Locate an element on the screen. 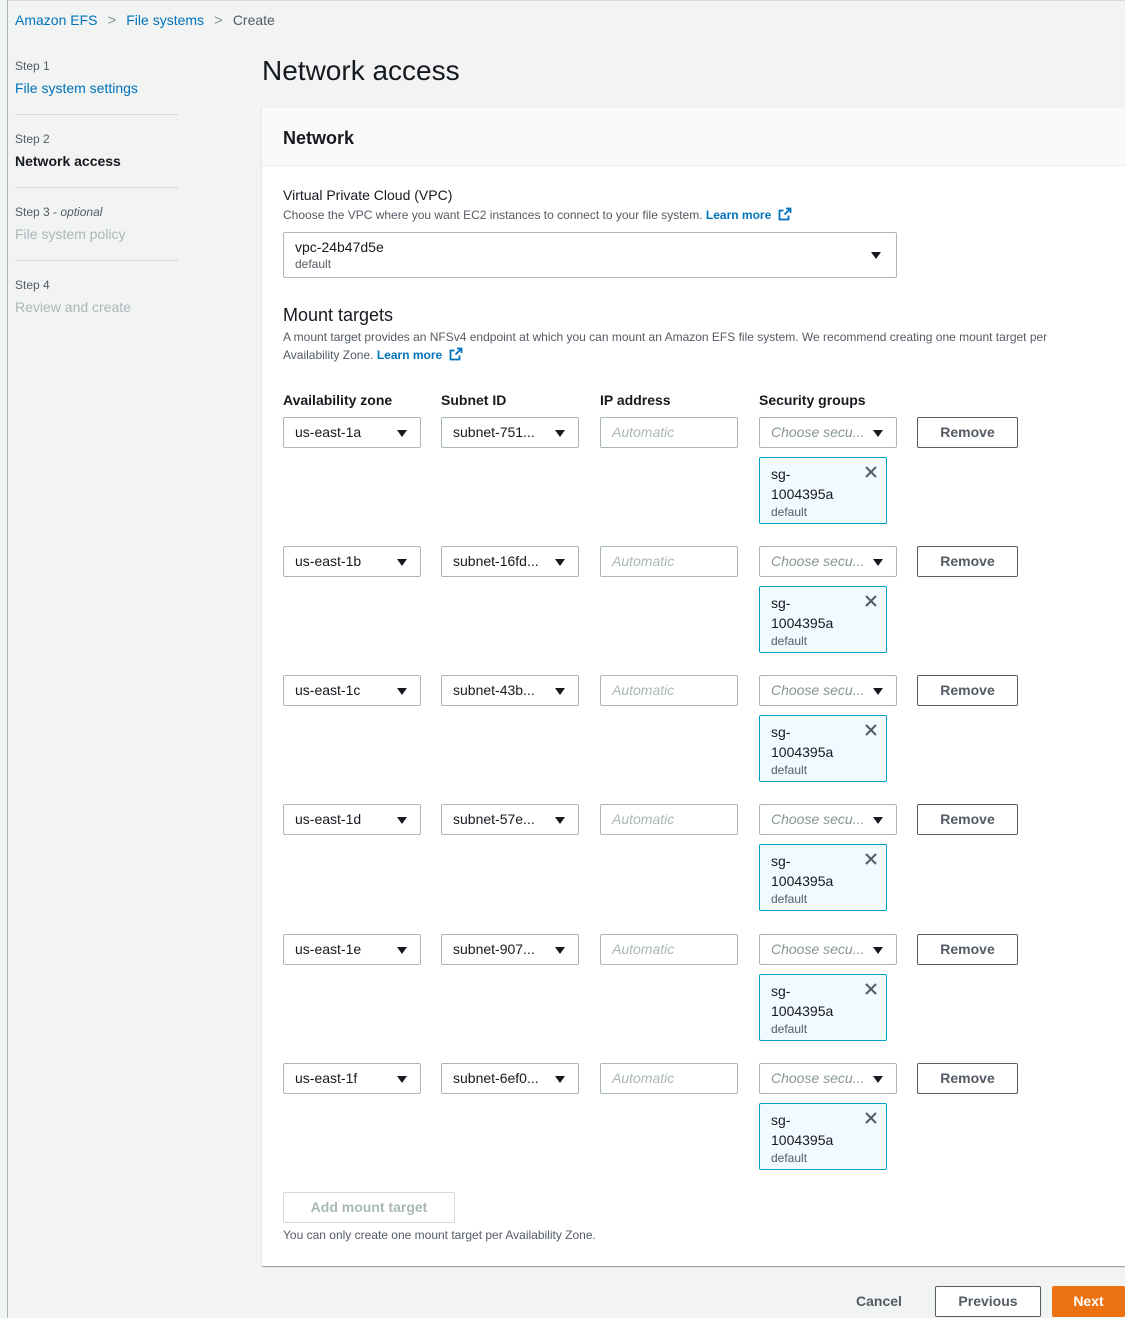 This screenshot has height=1318, width=1125. chevron-right-icon: > is located at coordinates (112, 20).